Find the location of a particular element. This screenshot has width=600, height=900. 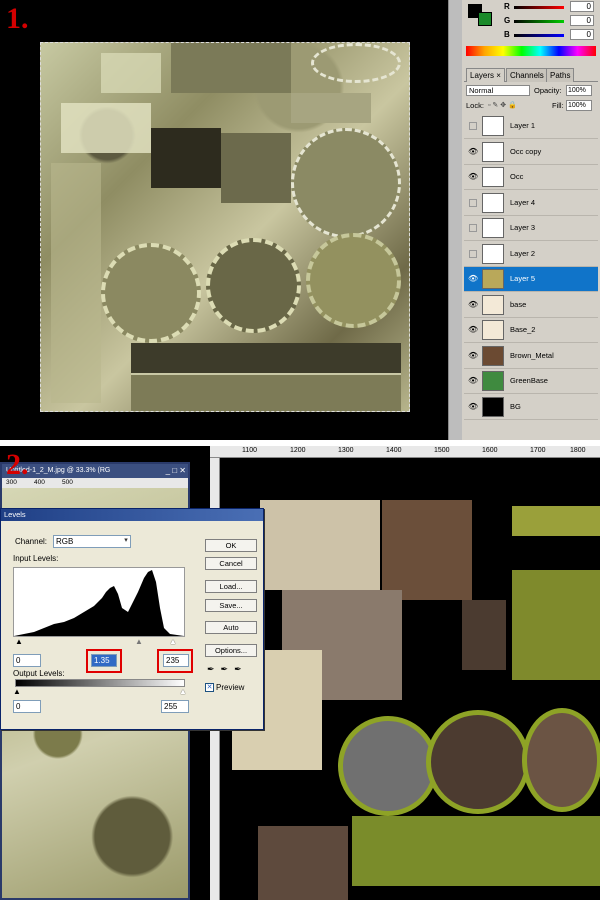

g-slider-bar is located at coordinates (539, 21).